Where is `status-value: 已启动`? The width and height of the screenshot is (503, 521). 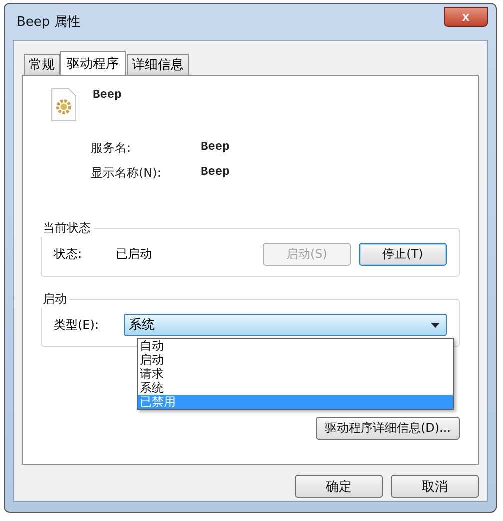
status-value: 已启动 is located at coordinates (134, 254).